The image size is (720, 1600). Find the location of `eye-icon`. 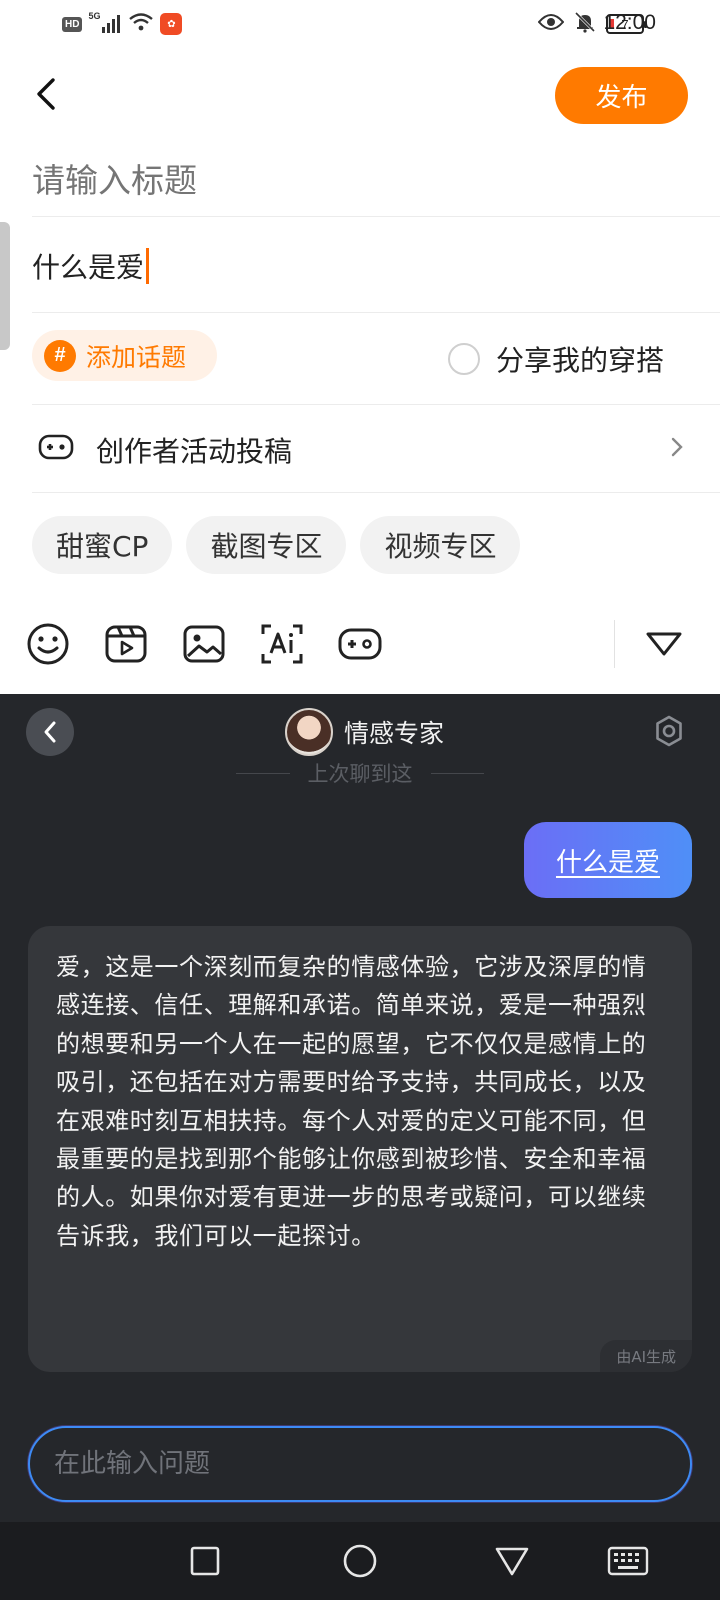

eye-icon is located at coordinates (551, 24).